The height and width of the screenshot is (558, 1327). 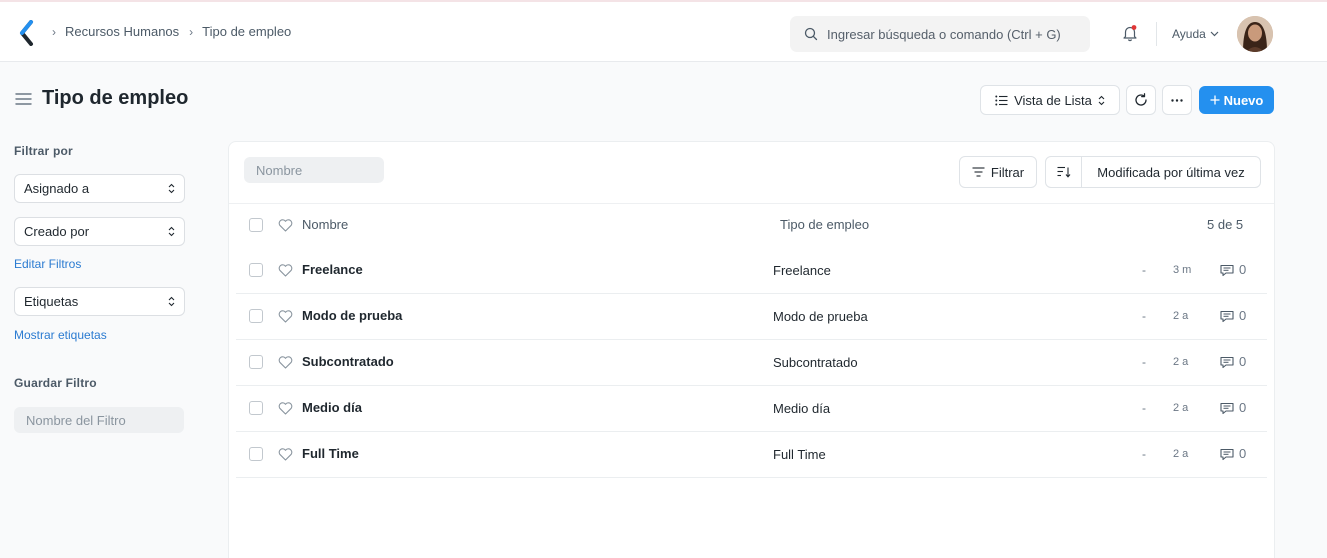 What do you see at coordinates (256, 225) in the screenshot?
I see `select-all-checkbox` at bounding box center [256, 225].